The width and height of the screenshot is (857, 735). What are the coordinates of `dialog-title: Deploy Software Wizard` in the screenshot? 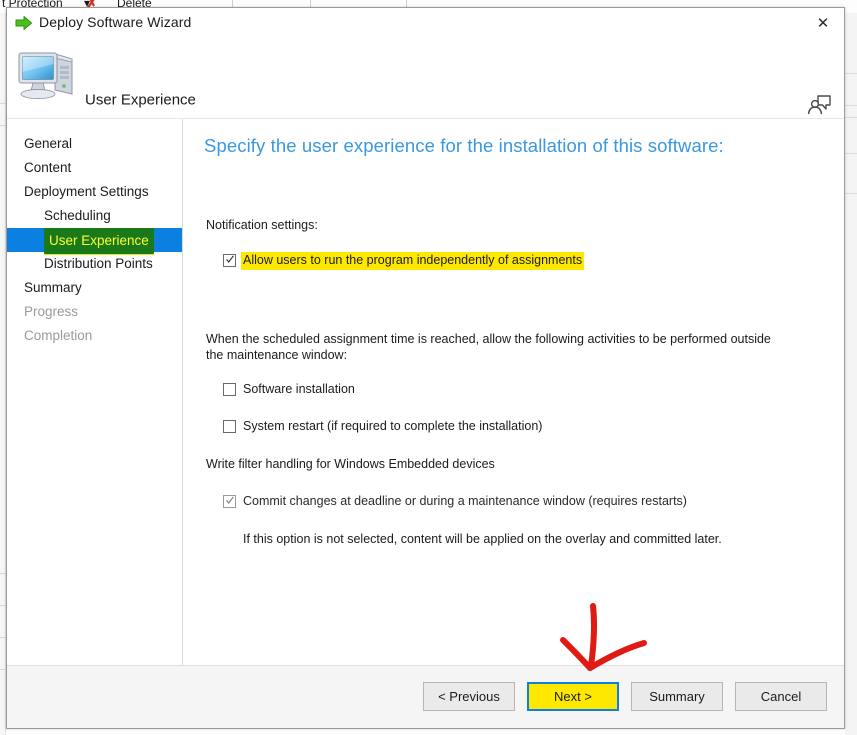 It's located at (115, 22).